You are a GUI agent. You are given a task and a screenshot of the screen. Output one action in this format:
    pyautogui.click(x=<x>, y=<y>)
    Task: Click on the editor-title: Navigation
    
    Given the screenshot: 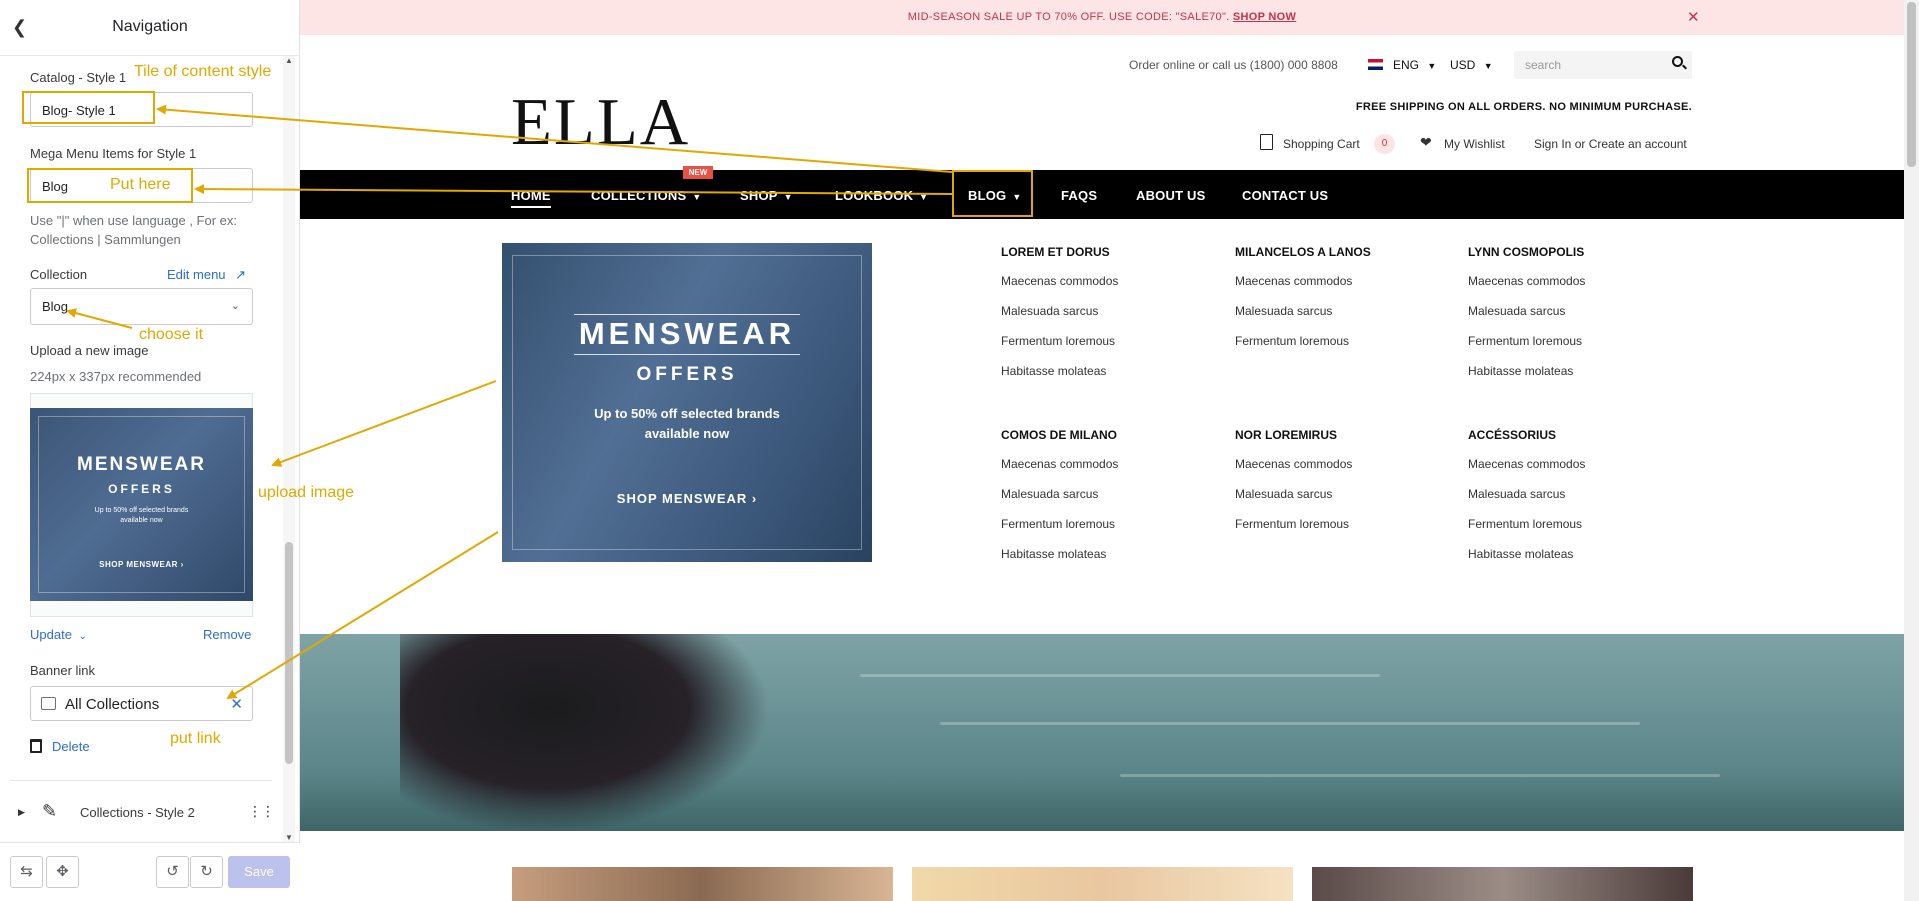 What is the action you would take?
    pyautogui.click(x=150, y=26)
    